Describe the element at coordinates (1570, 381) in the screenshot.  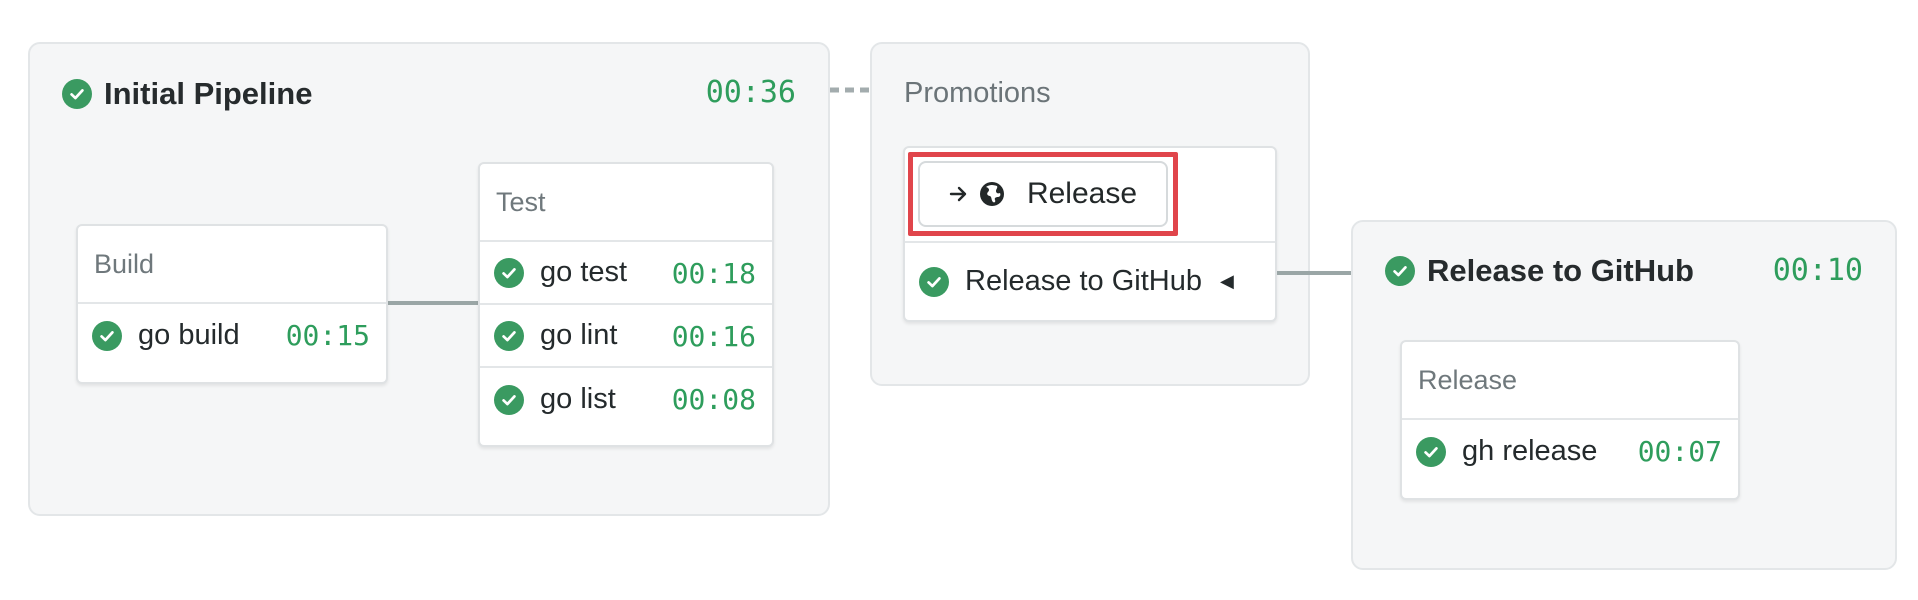
I see `block-name: Release` at that location.